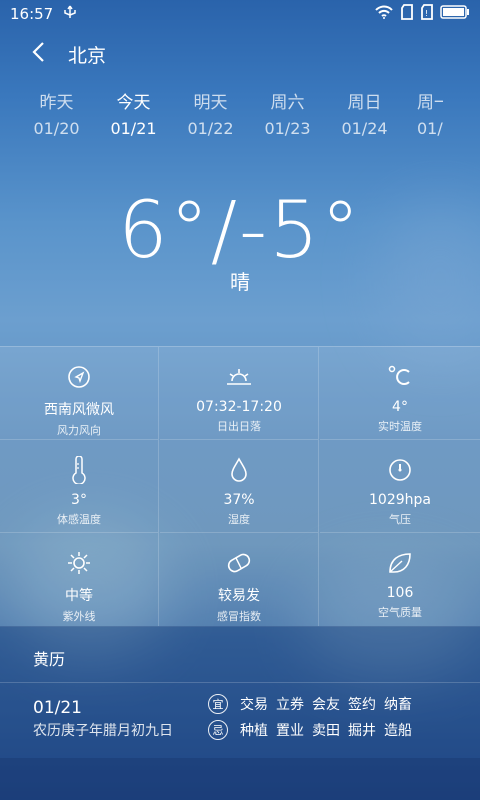 The height and width of the screenshot is (800, 480). What do you see at coordinates (287, 114) in the screenshot?
I see `day-tab: 周六 01/23` at bounding box center [287, 114].